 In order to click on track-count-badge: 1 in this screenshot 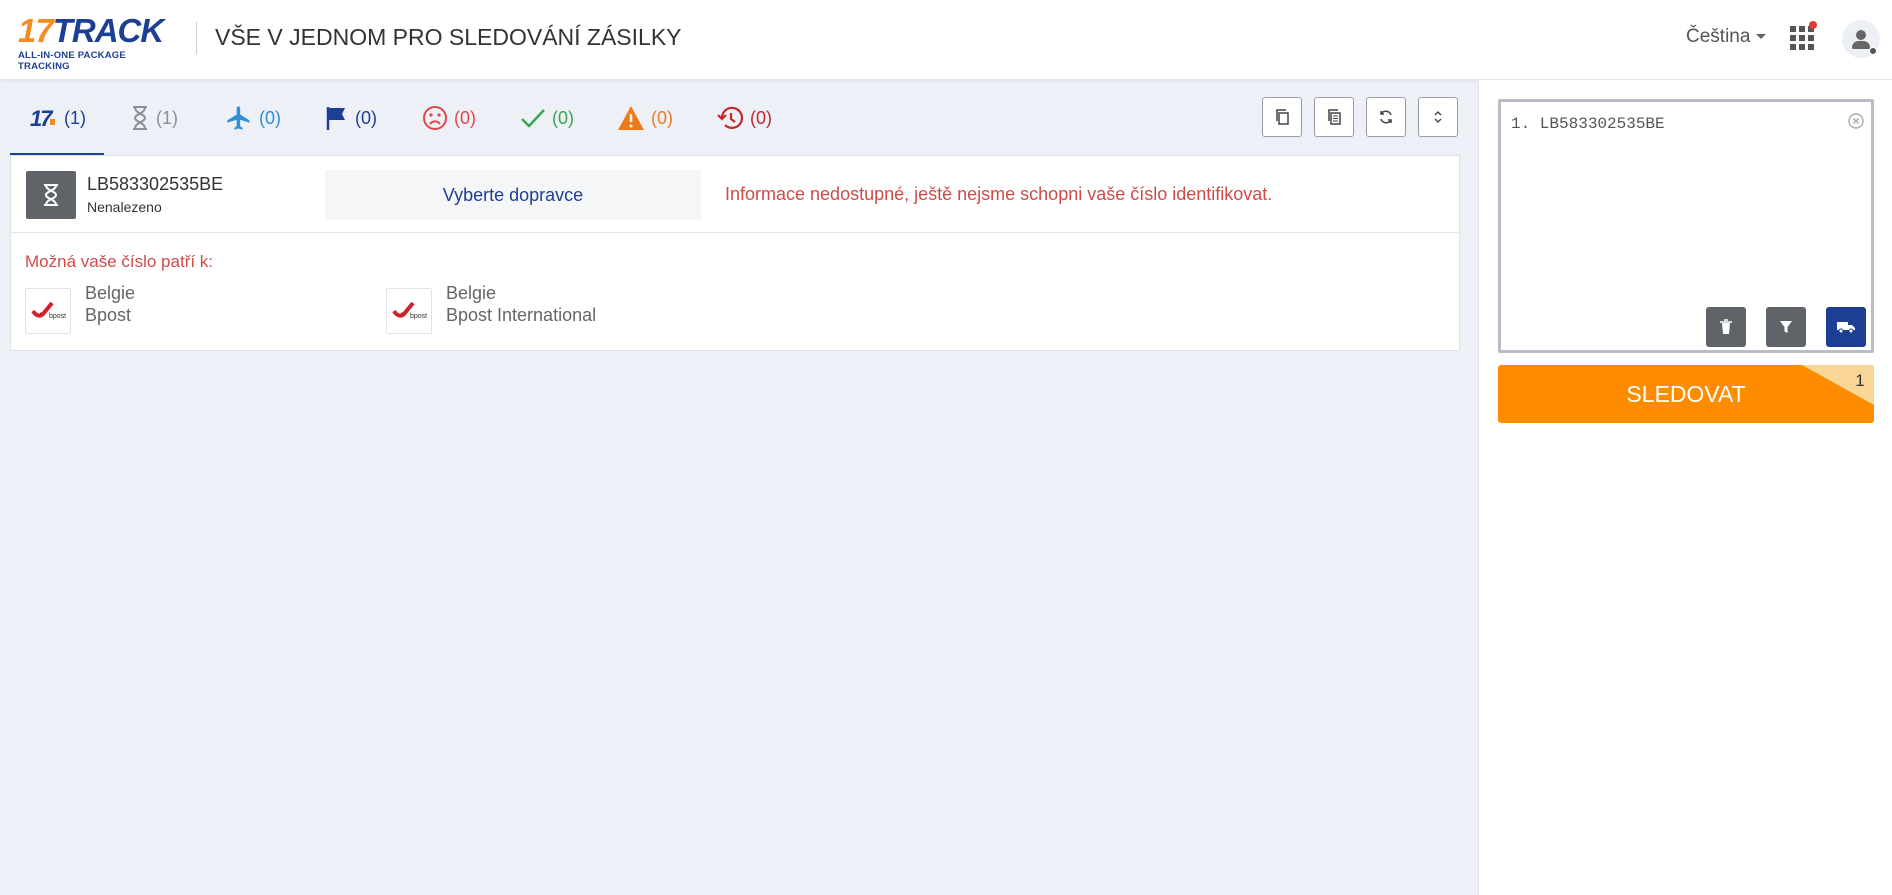, I will do `click(1860, 380)`.